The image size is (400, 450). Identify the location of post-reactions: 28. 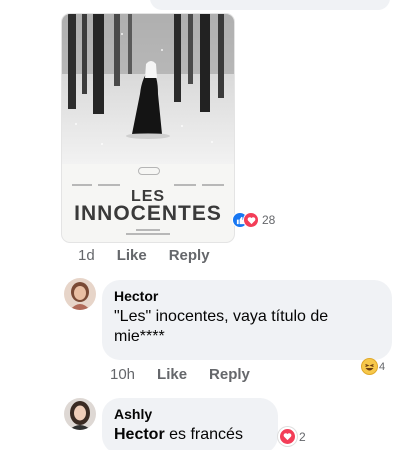
(253, 220).